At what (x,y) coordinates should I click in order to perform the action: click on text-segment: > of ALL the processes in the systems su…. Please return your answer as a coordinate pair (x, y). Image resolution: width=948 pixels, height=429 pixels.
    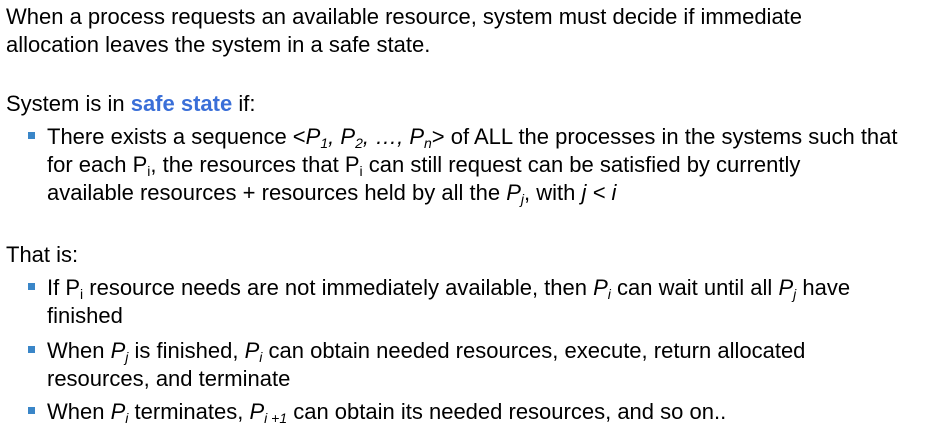
    Looking at the image, I should click on (664, 136).